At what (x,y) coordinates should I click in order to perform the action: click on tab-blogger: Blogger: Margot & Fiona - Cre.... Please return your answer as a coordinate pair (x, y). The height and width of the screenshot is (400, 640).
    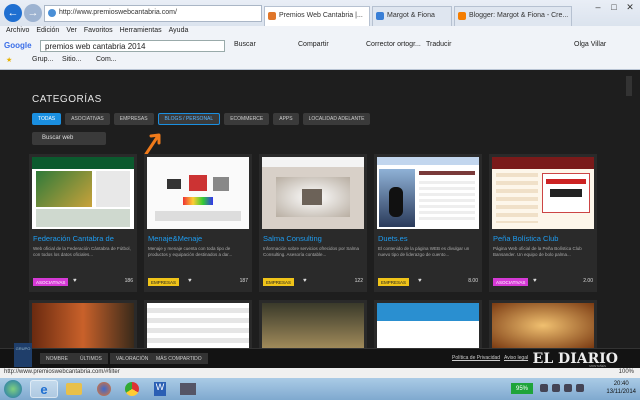
    Looking at the image, I should click on (513, 16).